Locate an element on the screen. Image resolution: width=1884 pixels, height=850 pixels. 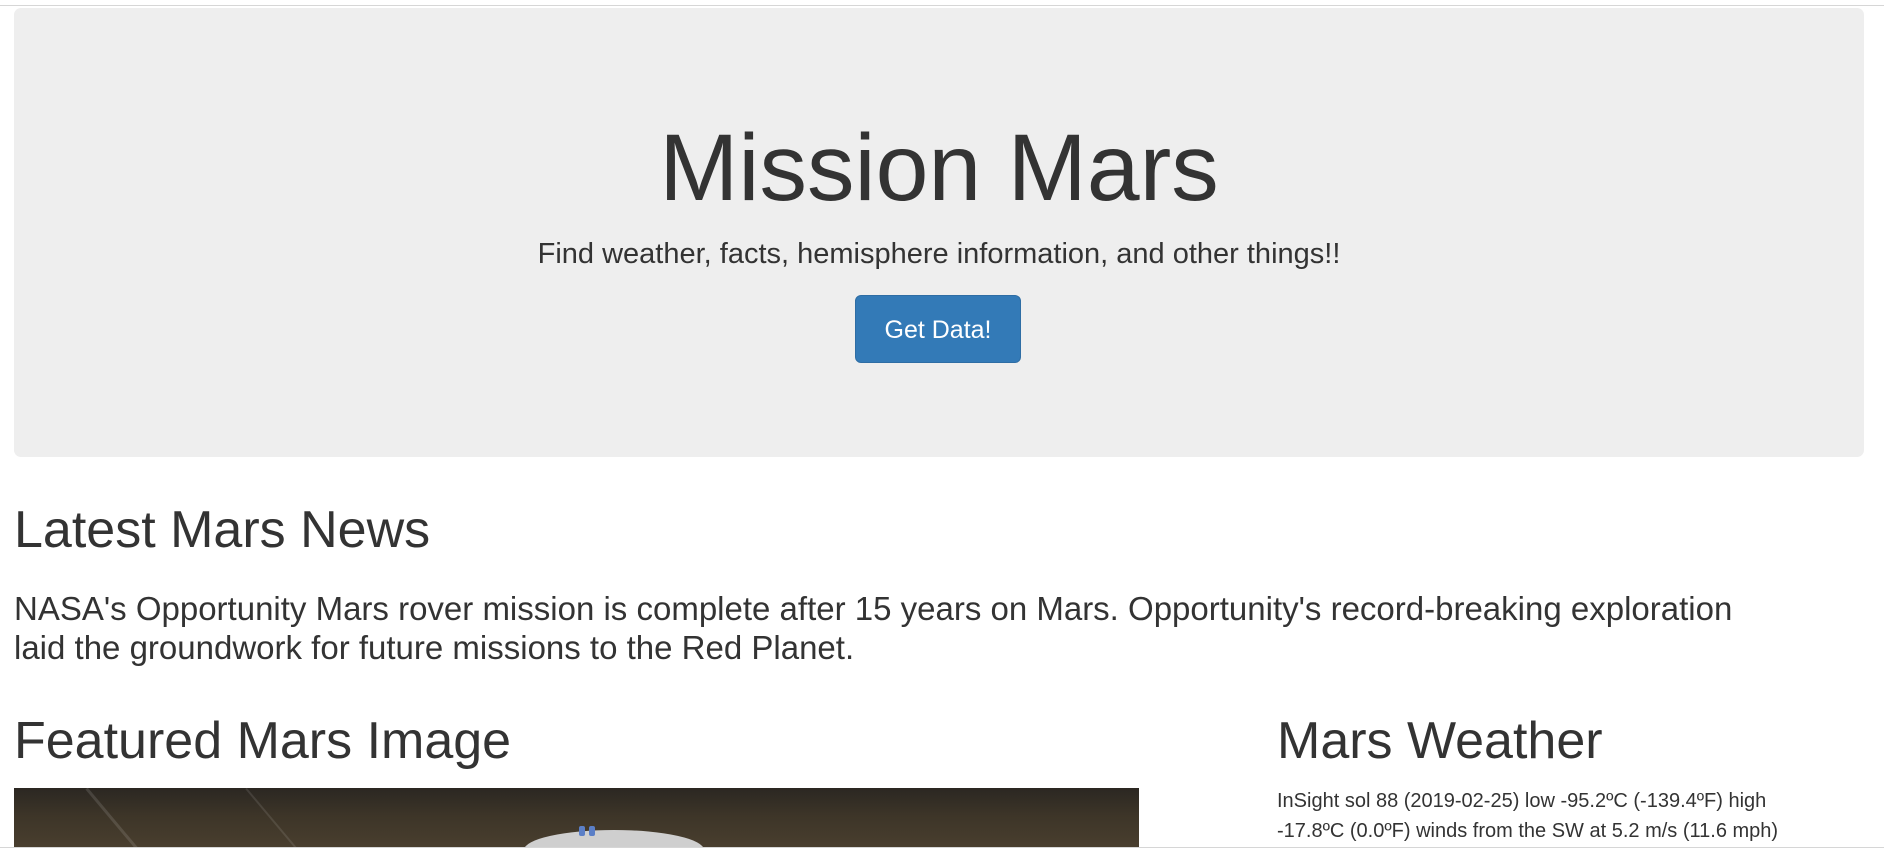
get-data-button: Get Data! is located at coordinates (938, 329).